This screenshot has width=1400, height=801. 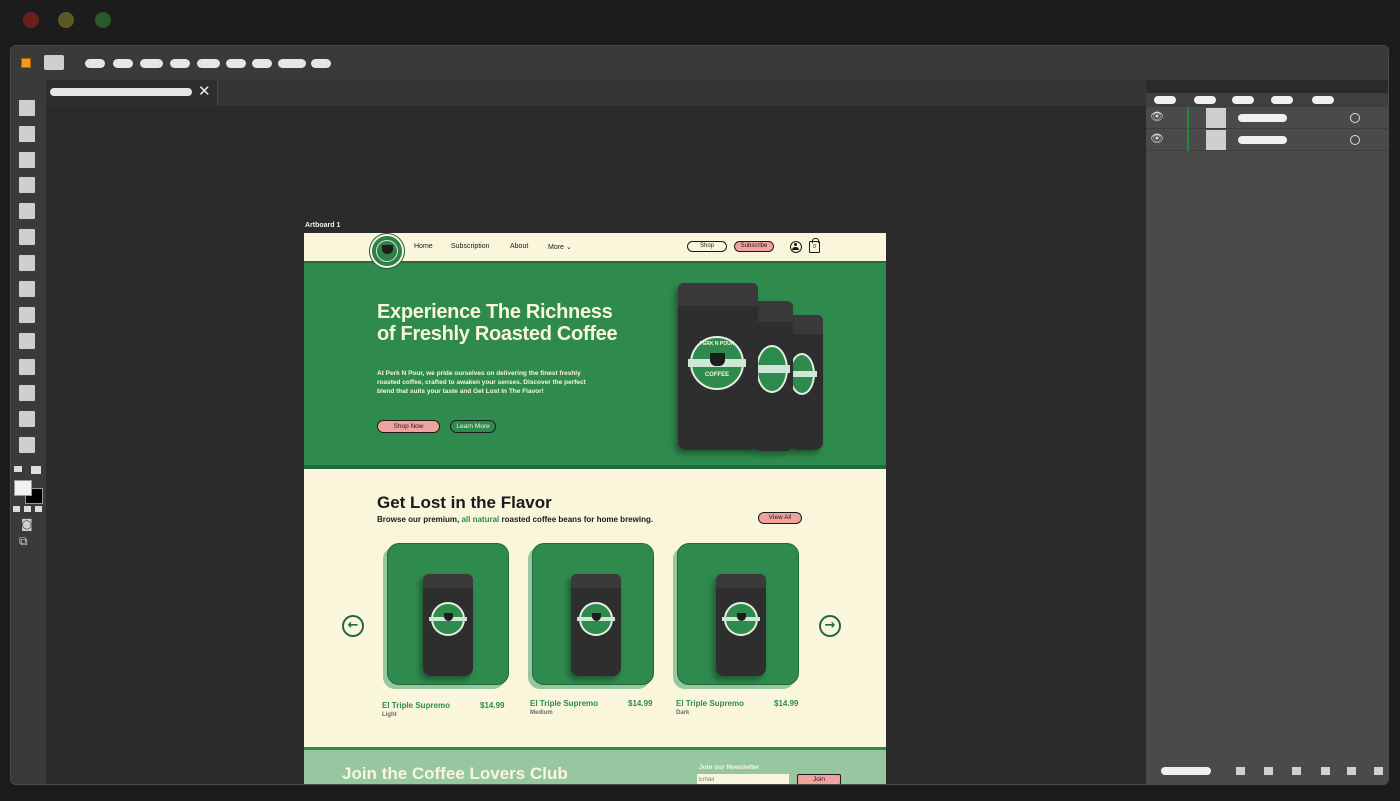 I want to click on product-card-light, so click(x=448, y=614).